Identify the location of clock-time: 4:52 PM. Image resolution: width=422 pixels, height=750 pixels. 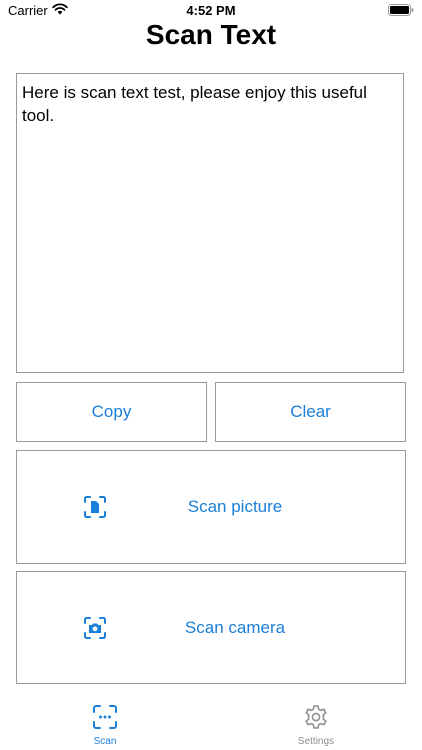
(211, 10).